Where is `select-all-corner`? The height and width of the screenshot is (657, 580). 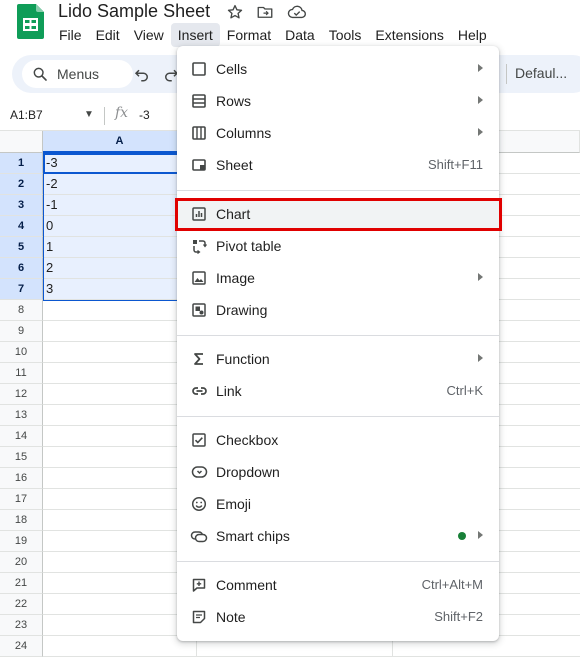
select-all-corner is located at coordinates (21, 142).